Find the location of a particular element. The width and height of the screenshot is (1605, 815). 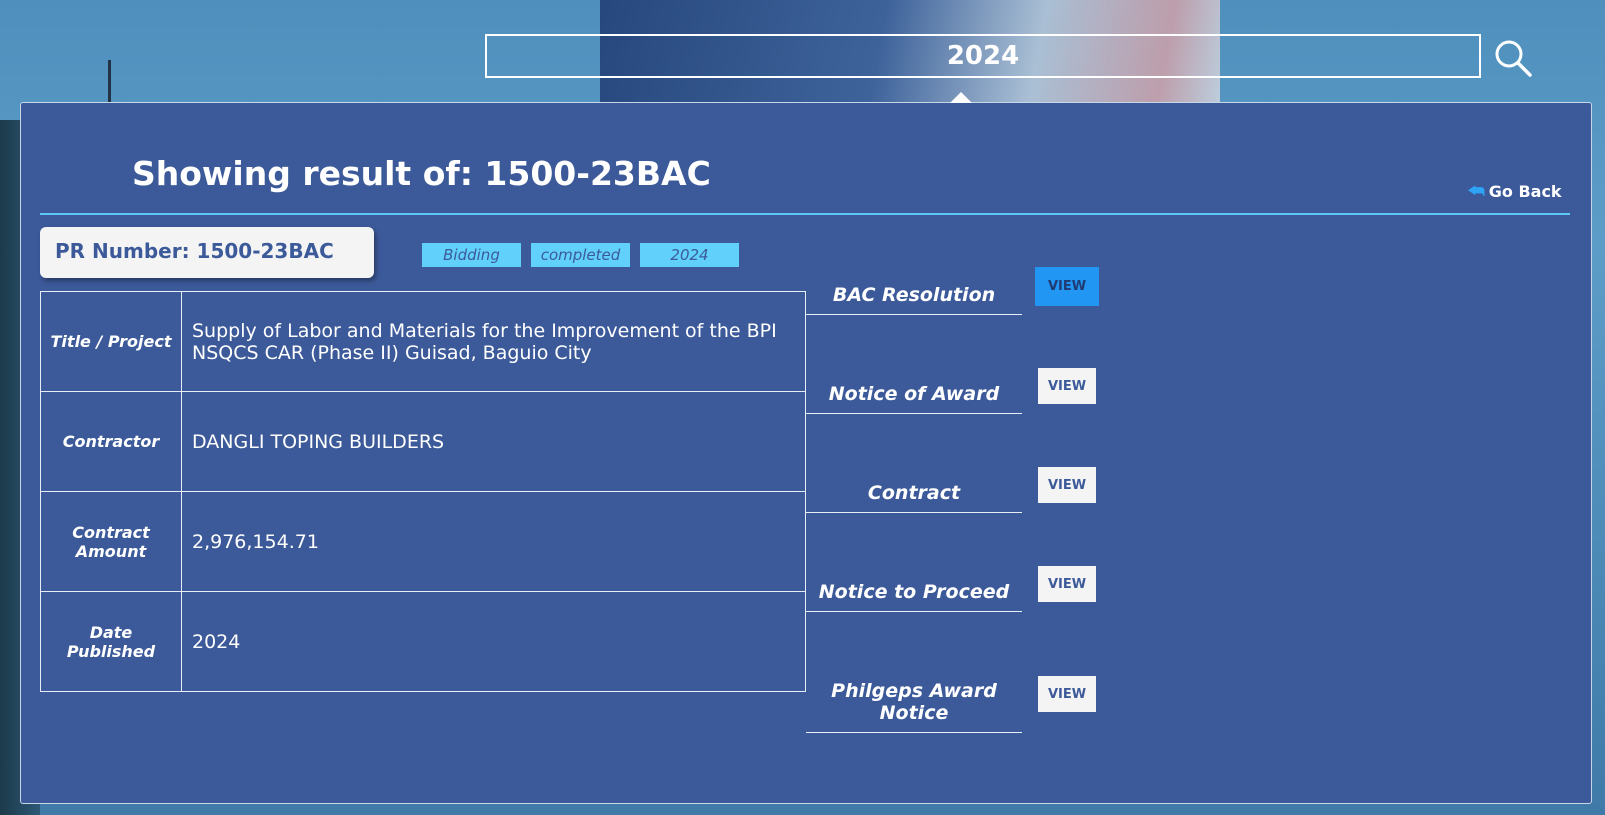

status-tags: Bidding completed 2024 is located at coordinates (580, 255).